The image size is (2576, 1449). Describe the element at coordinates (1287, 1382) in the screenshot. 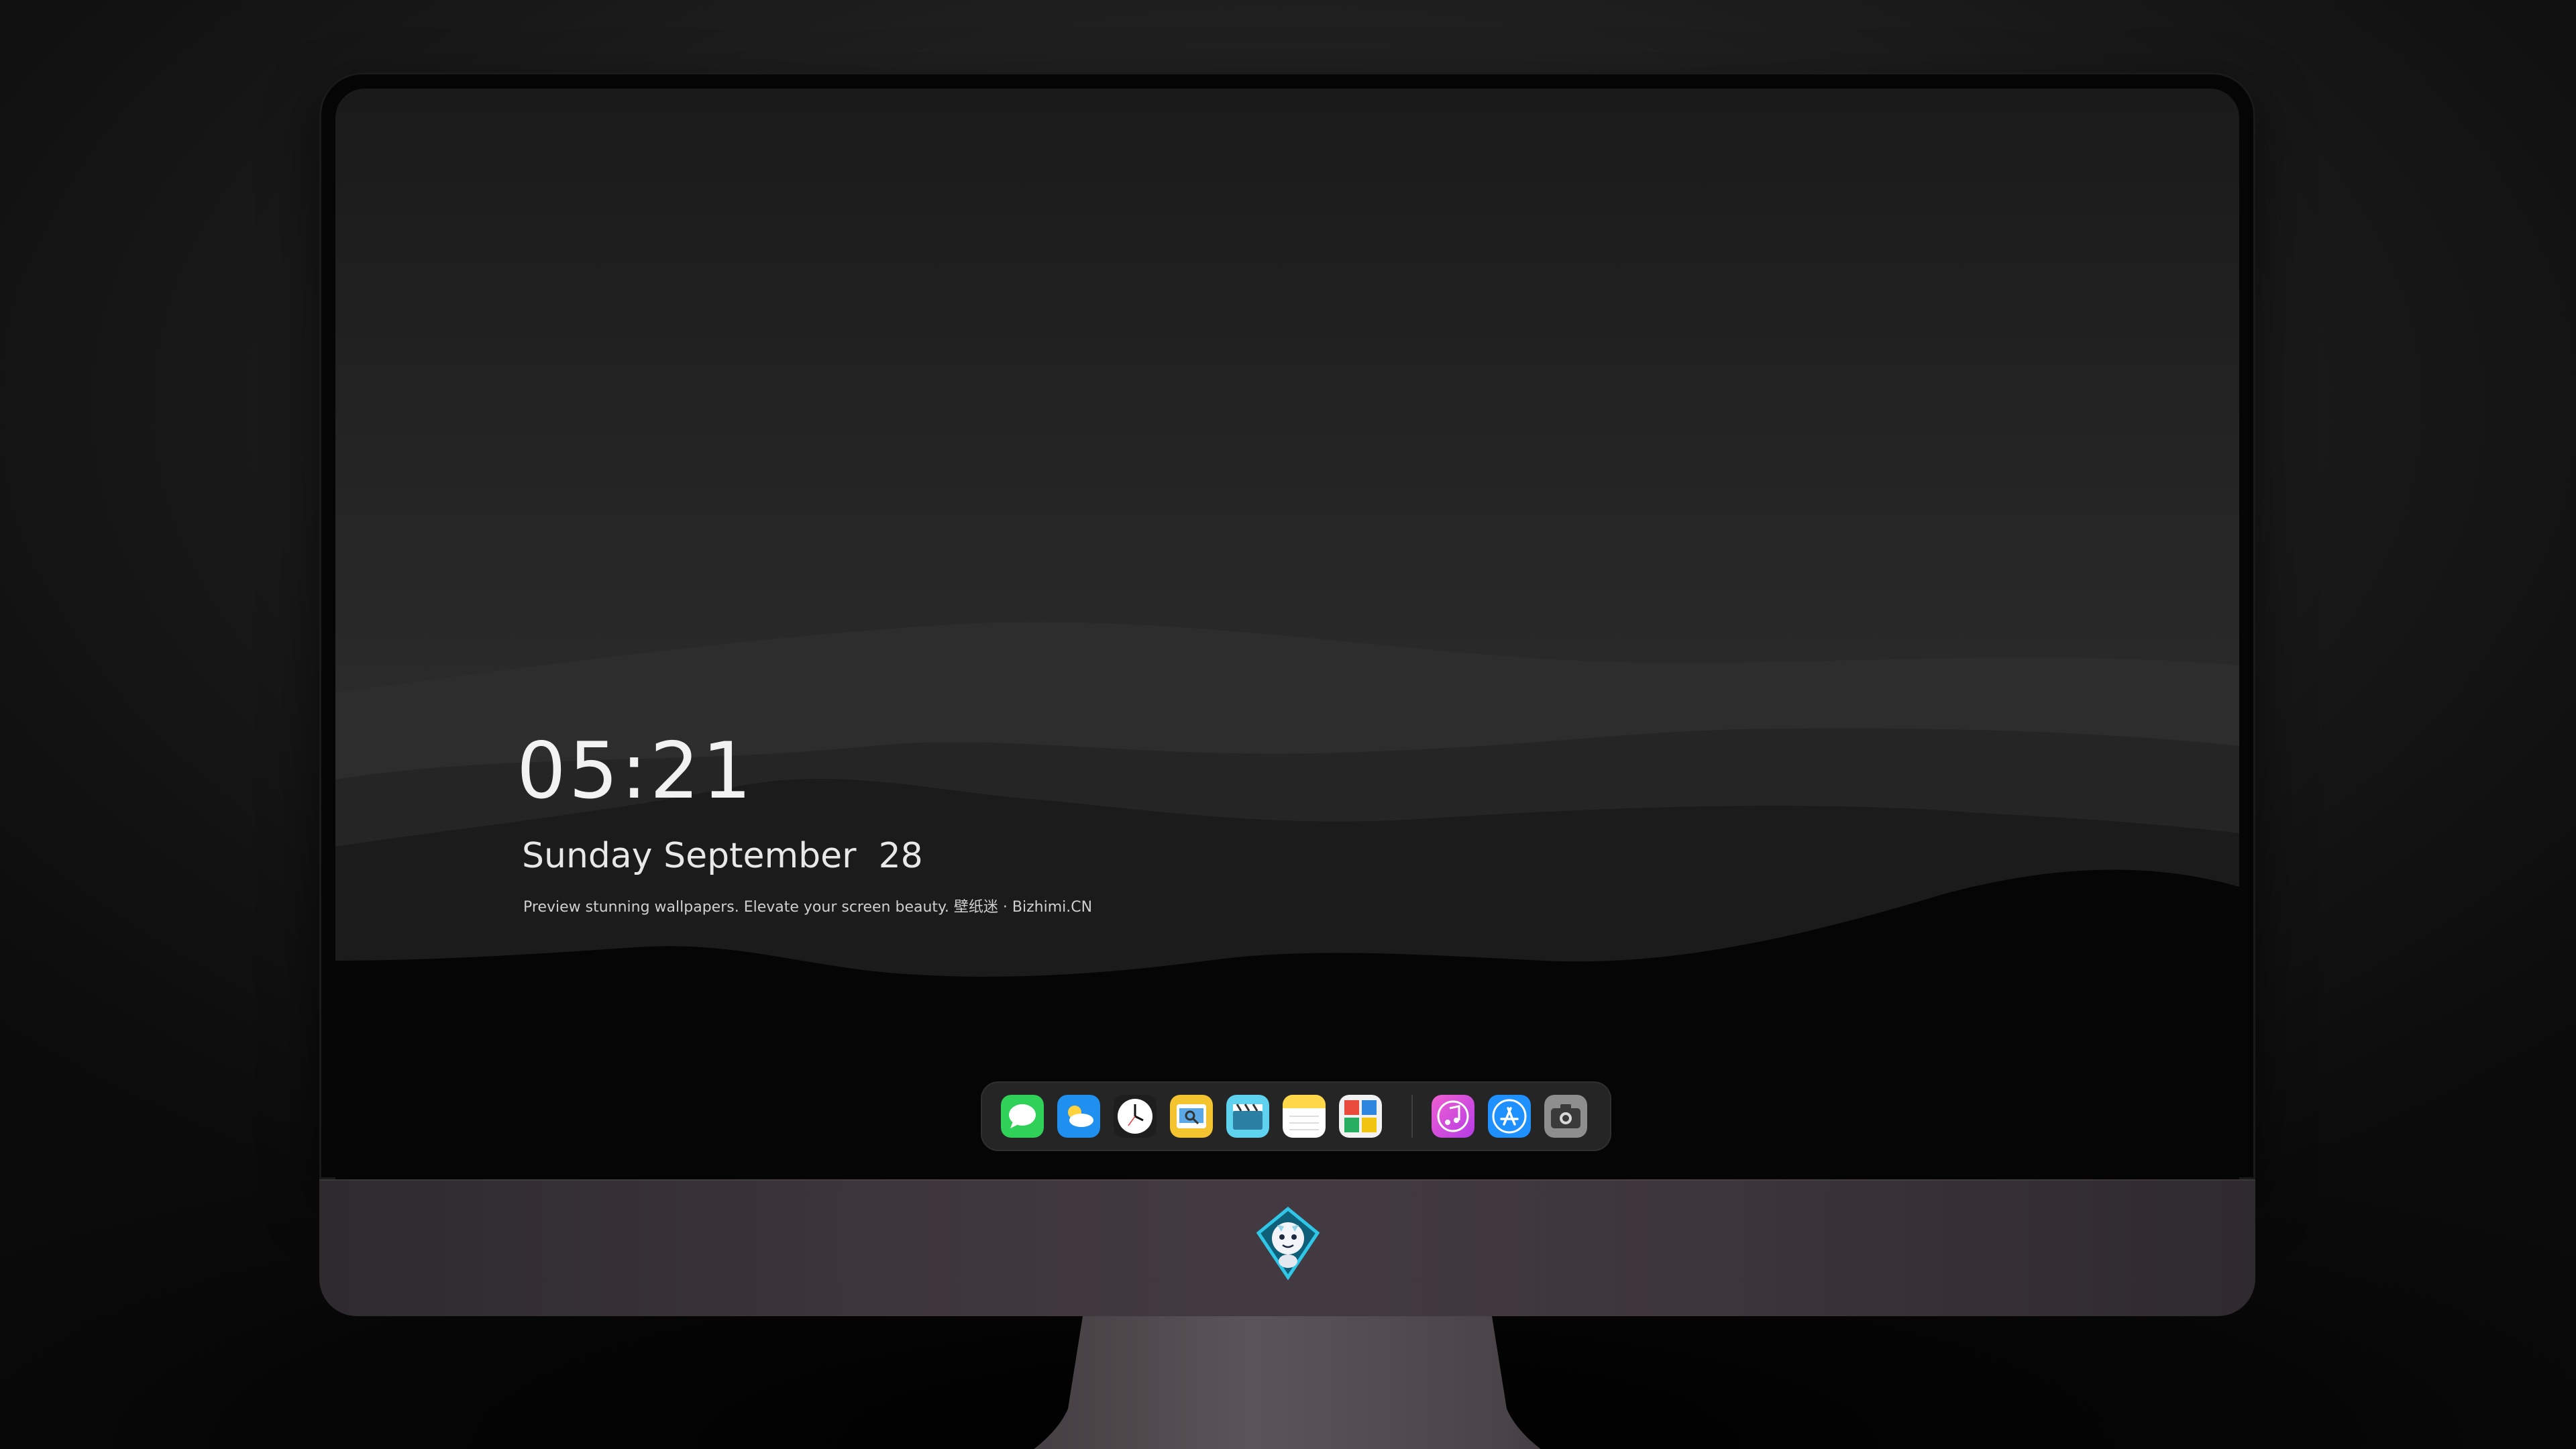

I see `monitor-stand` at that location.